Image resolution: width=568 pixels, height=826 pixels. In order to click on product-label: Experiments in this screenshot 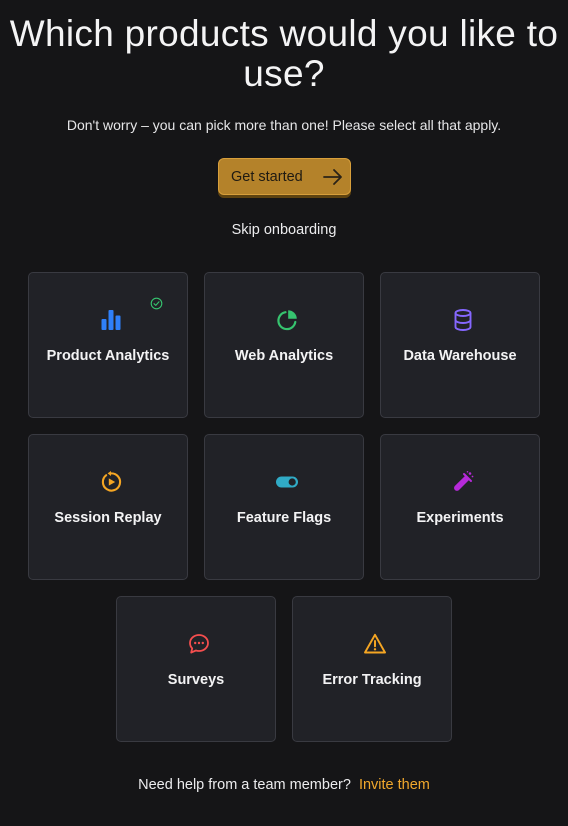, I will do `click(460, 518)`.